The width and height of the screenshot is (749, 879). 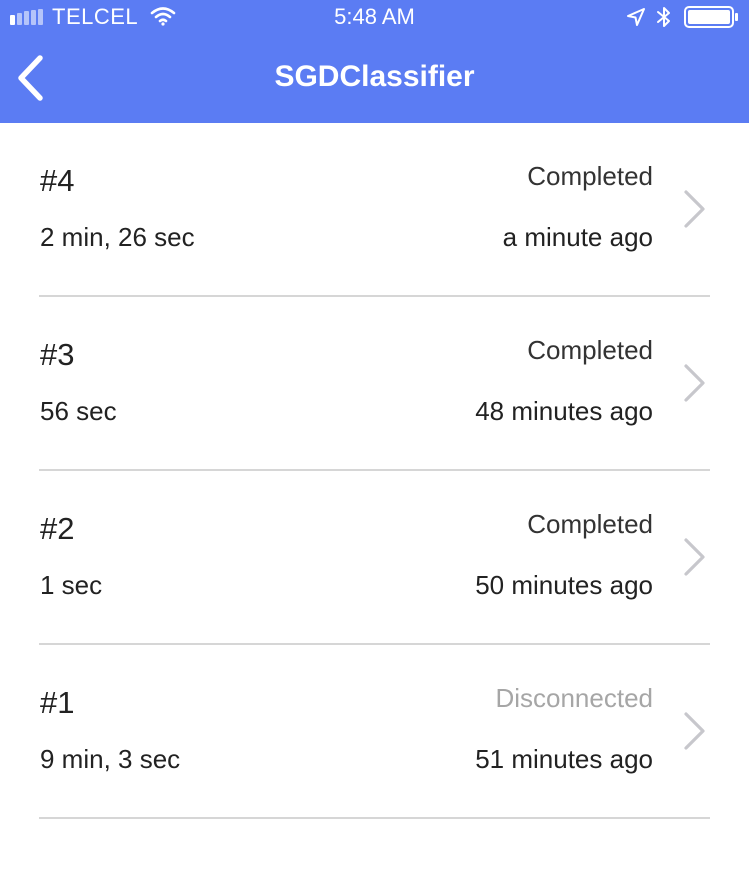 What do you see at coordinates (636, 17) in the screenshot?
I see `location-arrow-icon` at bounding box center [636, 17].